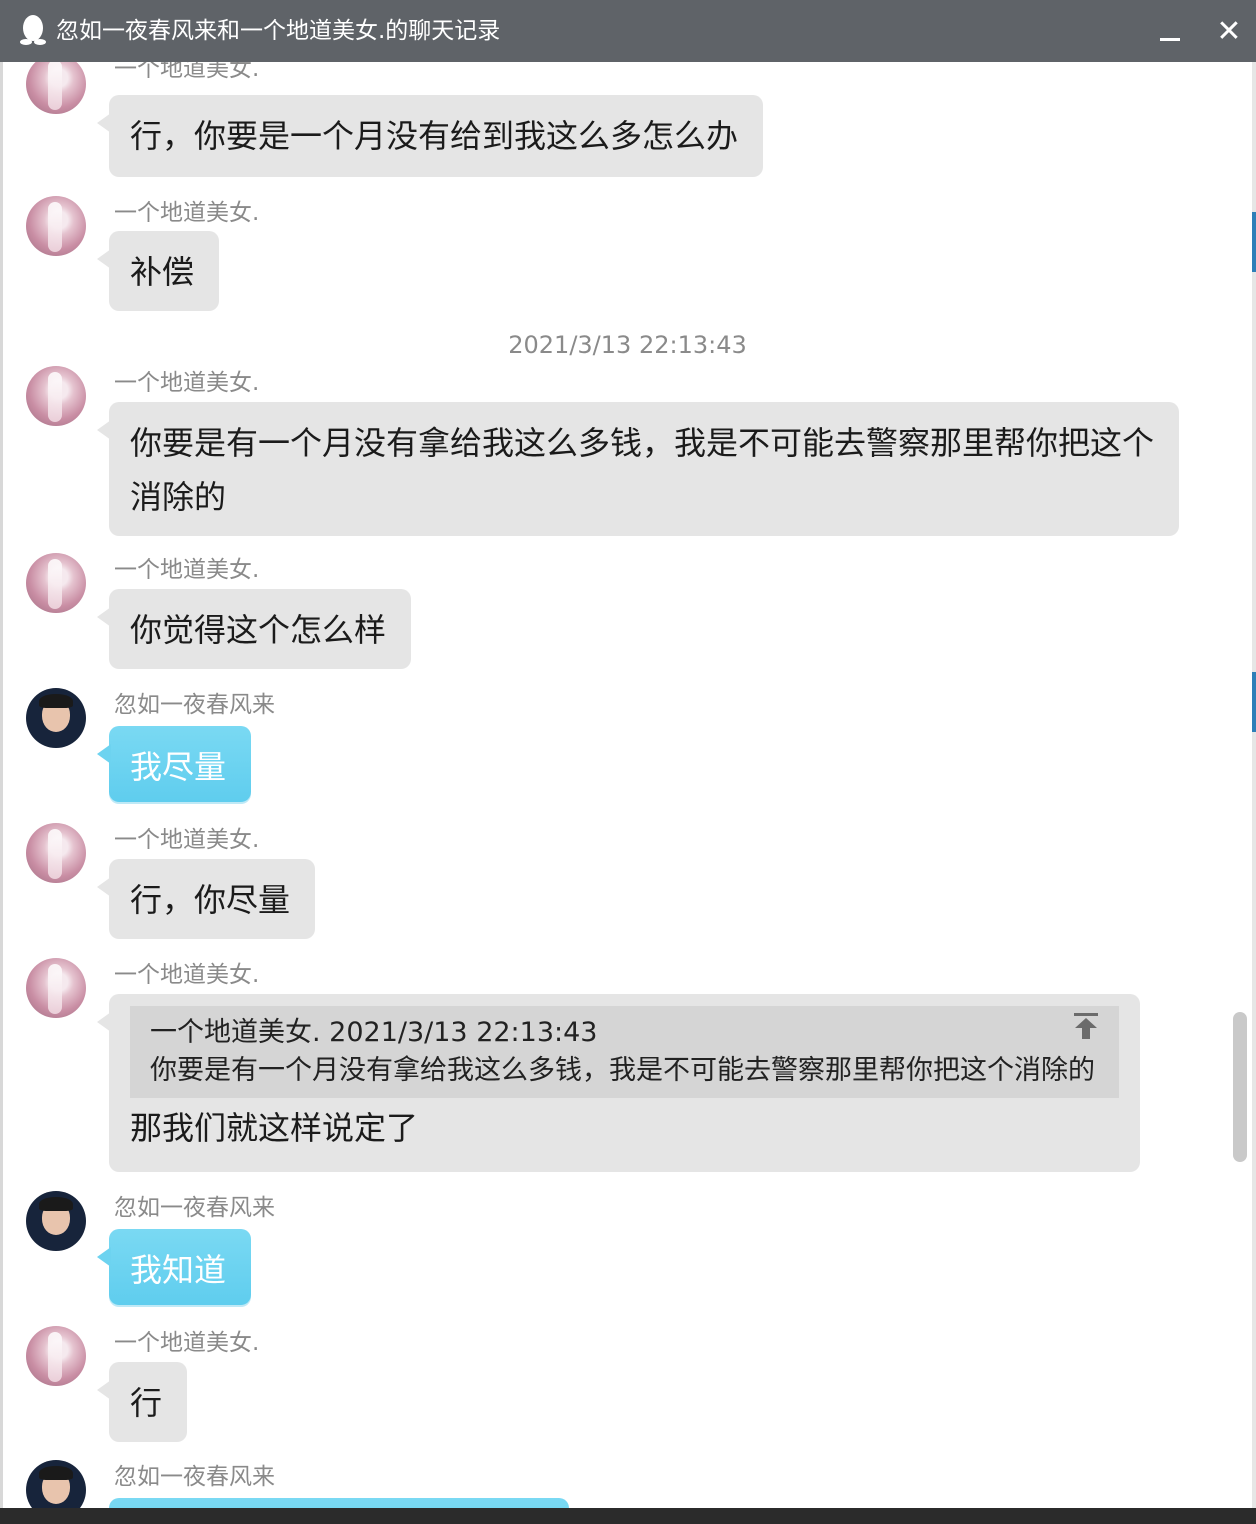  Describe the element at coordinates (374, 1032) in the screenshot. I see `quote-header: 一个地道美女. 2021/3/13 22:13:43` at that location.